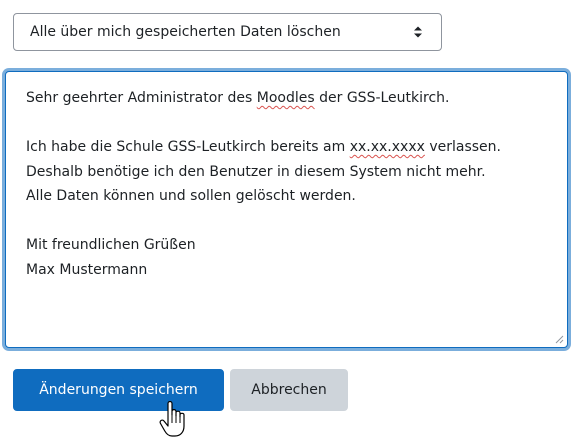 The height and width of the screenshot is (444, 571). Describe the element at coordinates (418, 32) in the screenshot. I see `sort-arrows-icon` at that location.